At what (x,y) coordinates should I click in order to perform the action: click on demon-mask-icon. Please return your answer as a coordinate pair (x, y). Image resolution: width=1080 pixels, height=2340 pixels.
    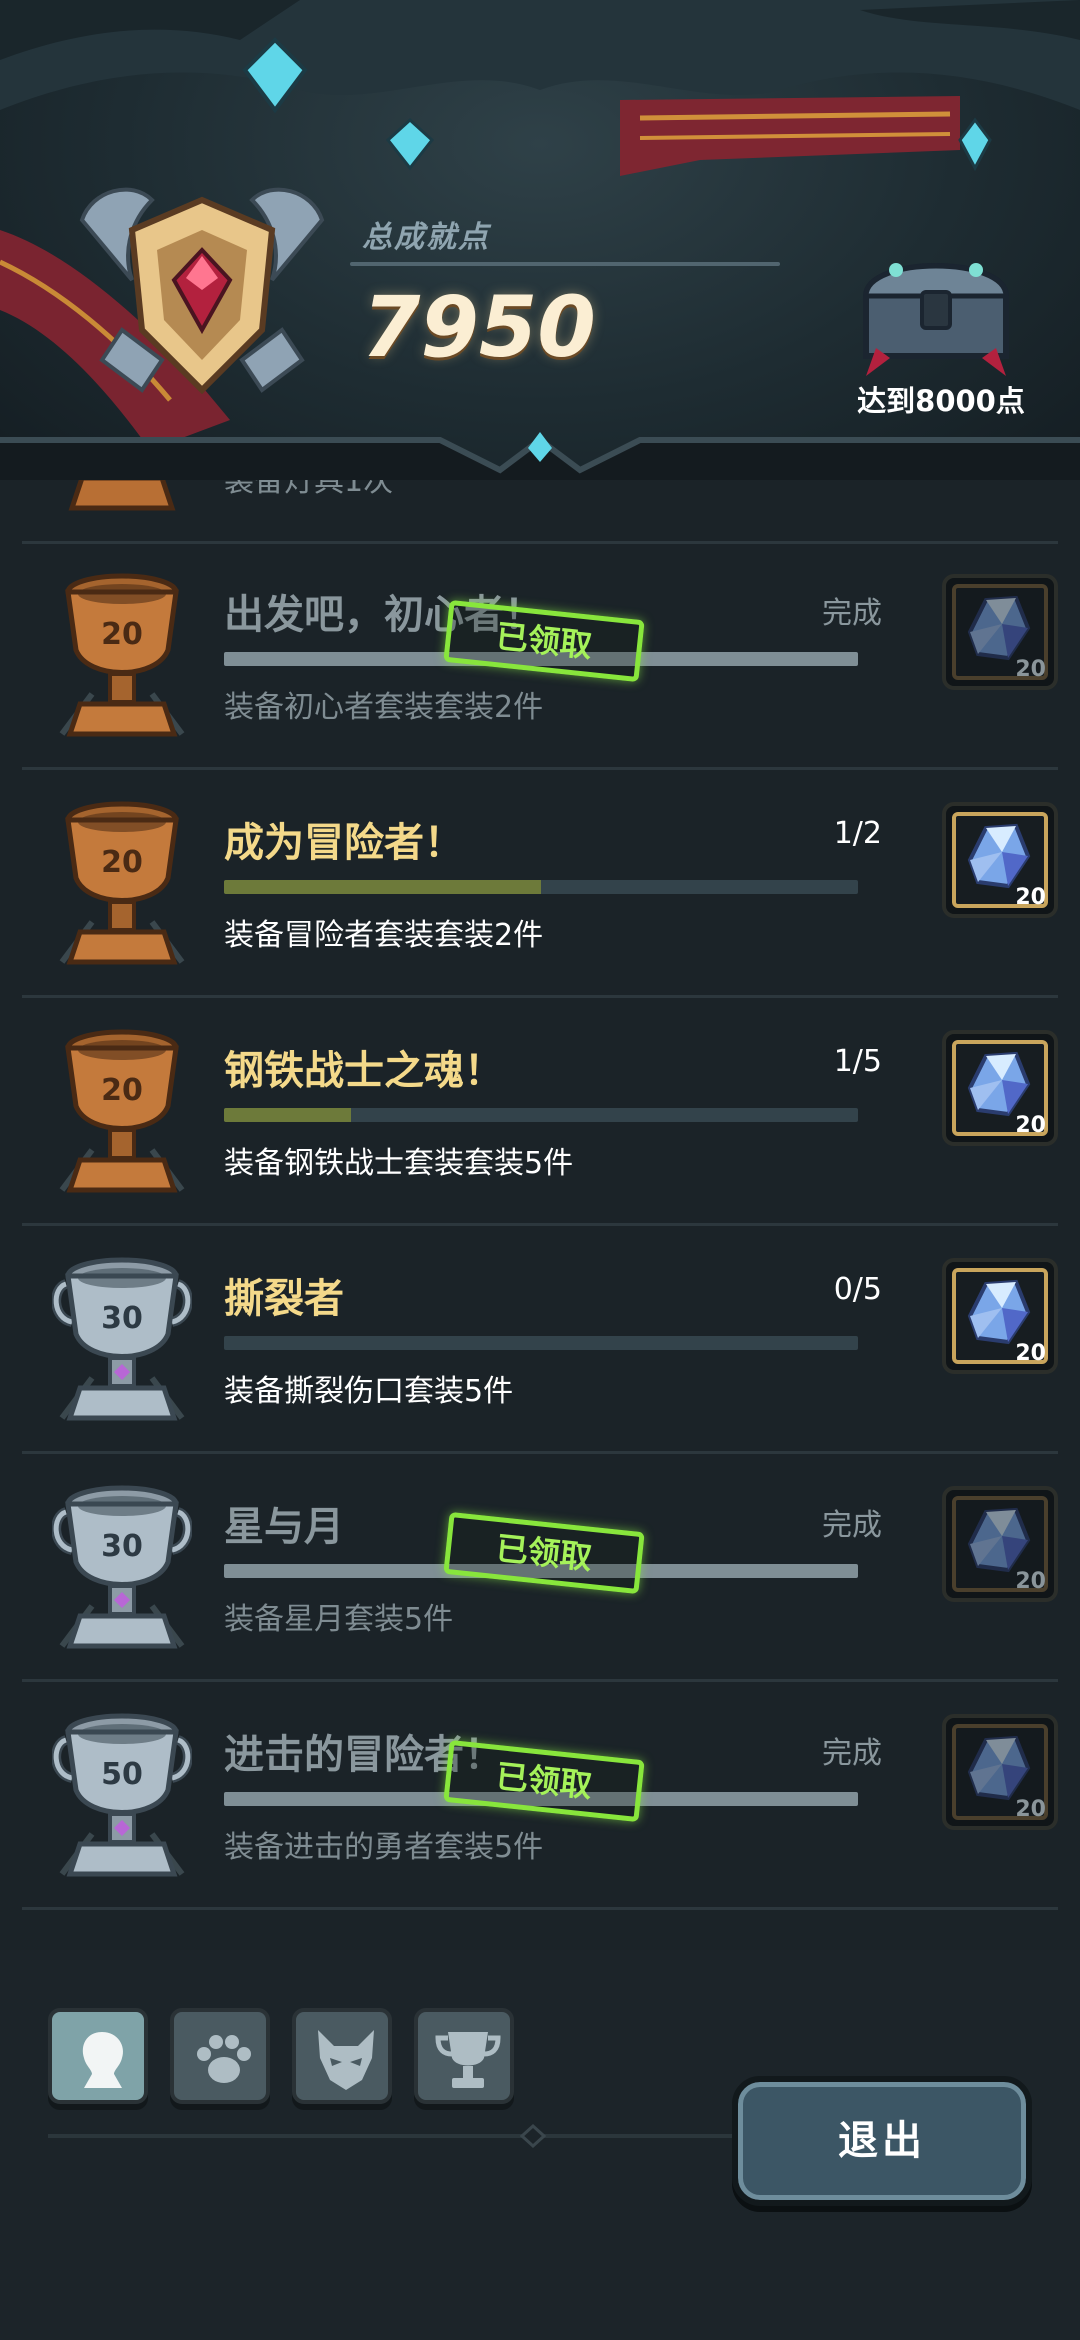
    Looking at the image, I should click on (346, 2060).